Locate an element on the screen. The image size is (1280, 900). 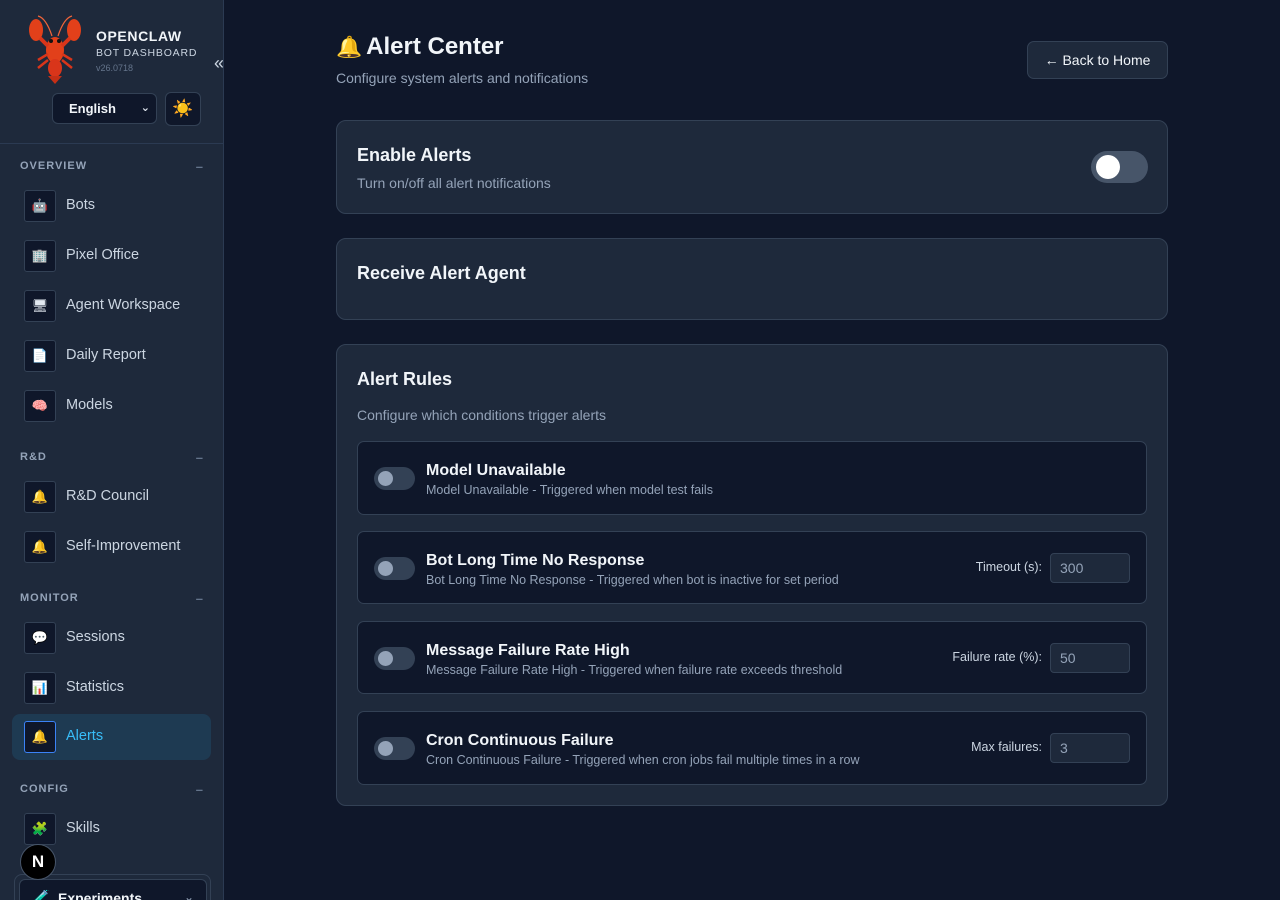
page-title-text: Alert Center is located at coordinates (435, 46).